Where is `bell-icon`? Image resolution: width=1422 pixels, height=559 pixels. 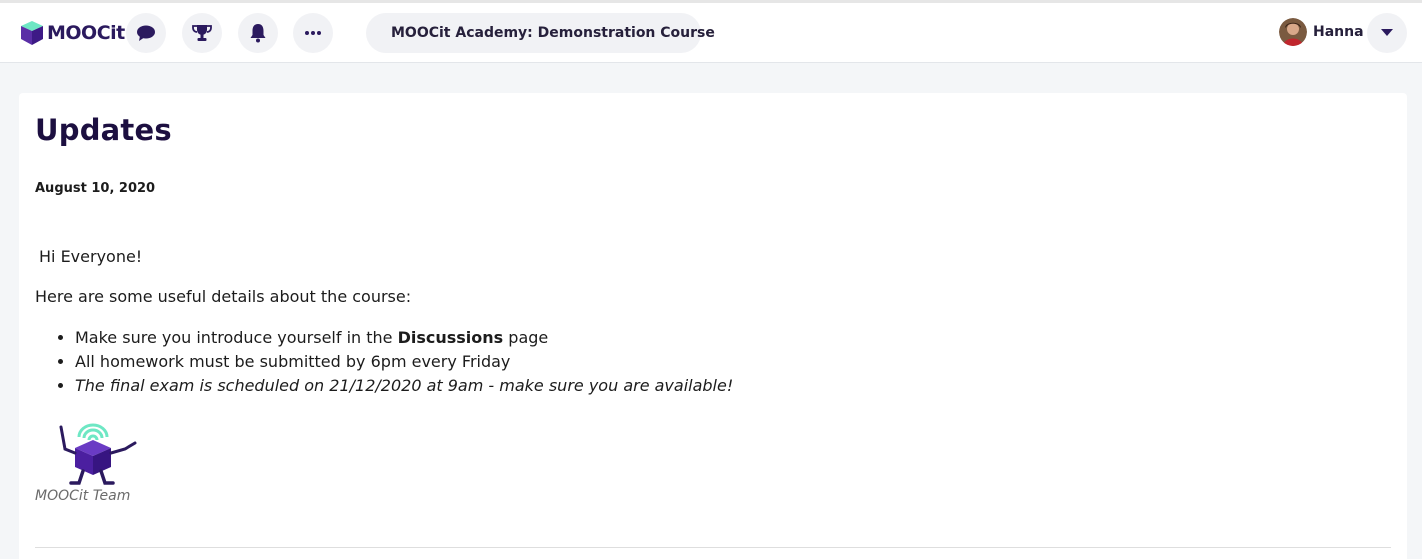
bell-icon is located at coordinates (258, 33).